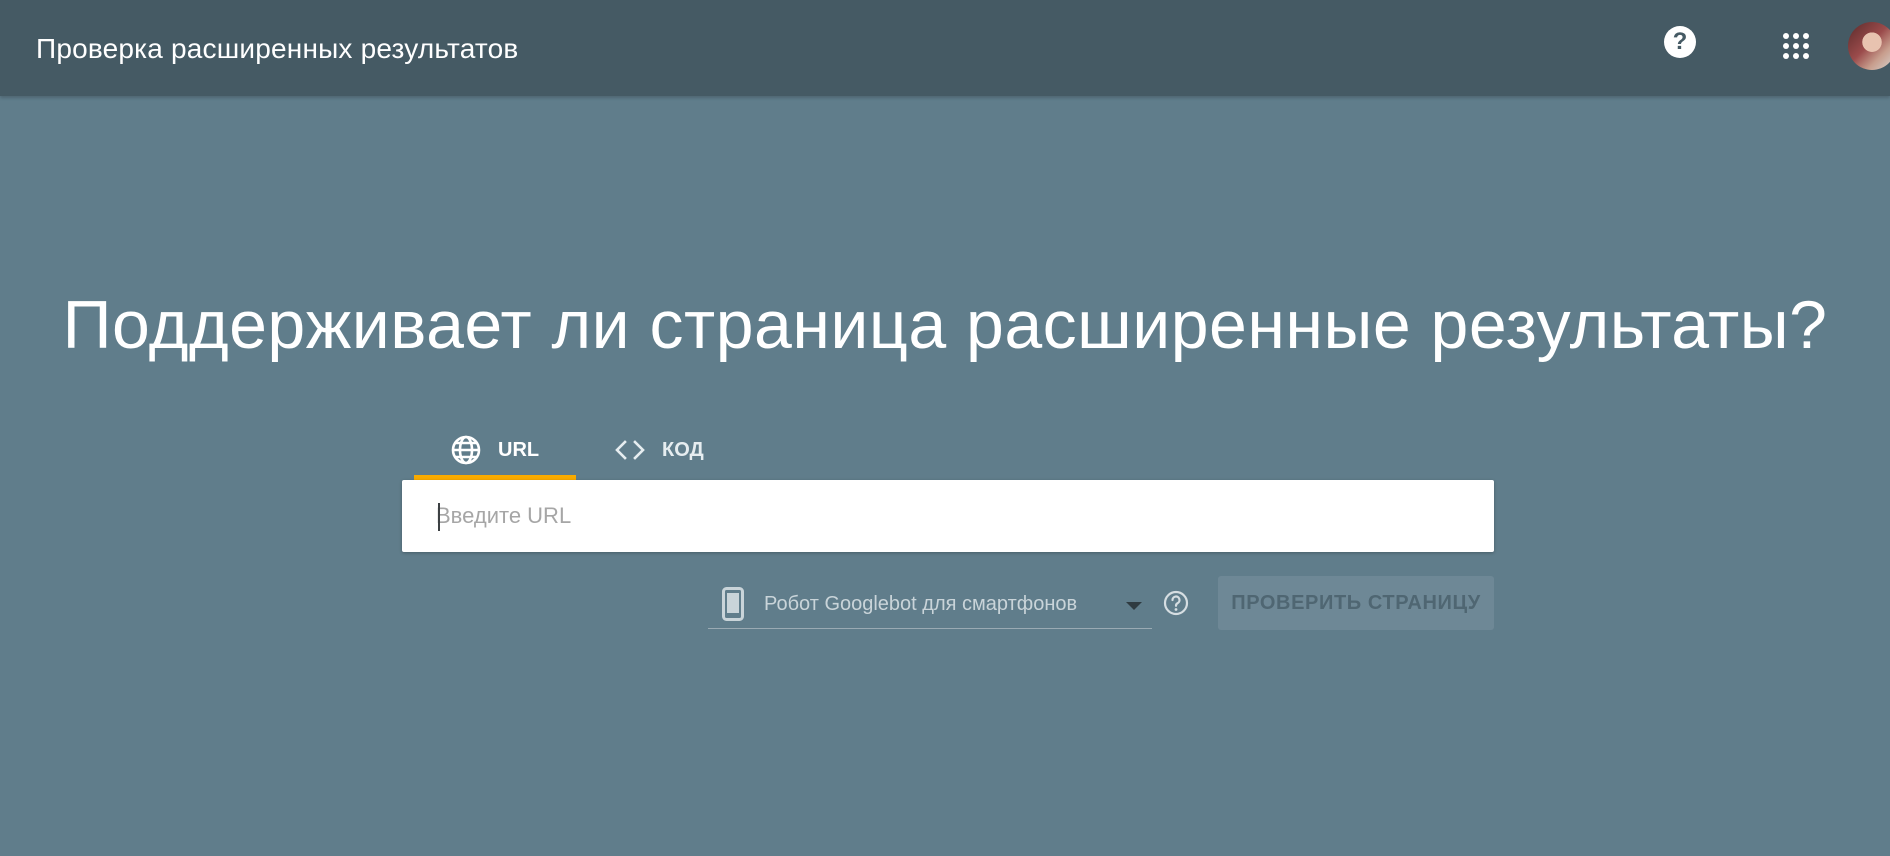  I want to click on crawler-select: Робот Googlebot для смартфонов, so click(930, 602).